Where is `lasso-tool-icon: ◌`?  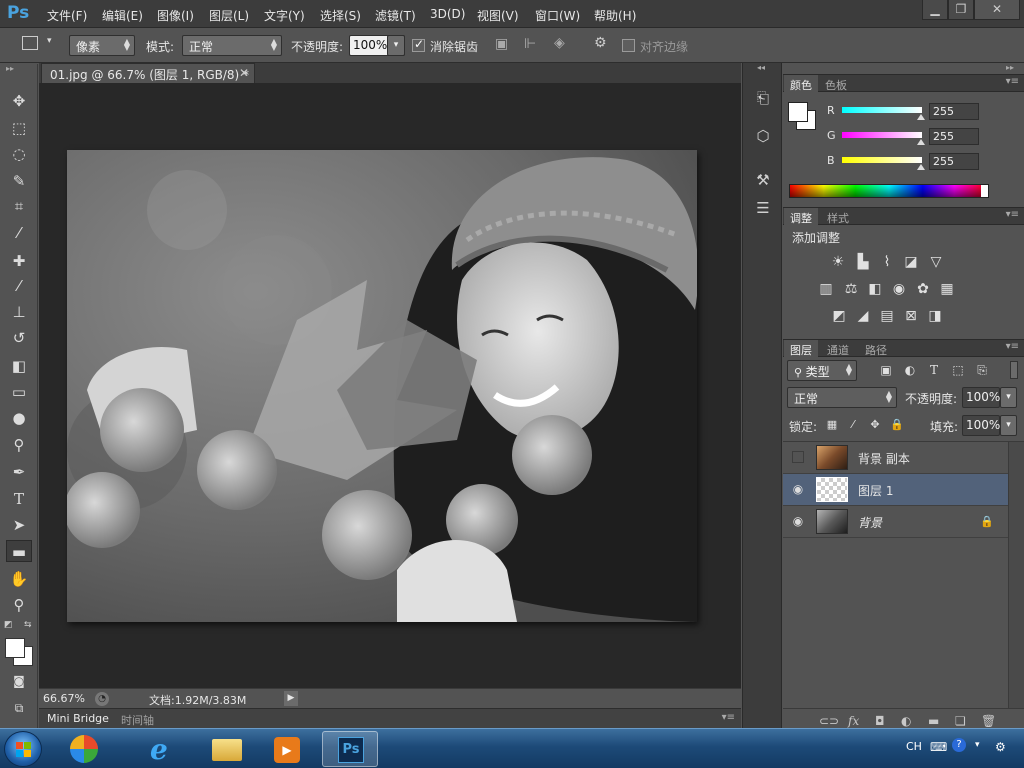 lasso-tool-icon: ◌ is located at coordinates (19, 154).